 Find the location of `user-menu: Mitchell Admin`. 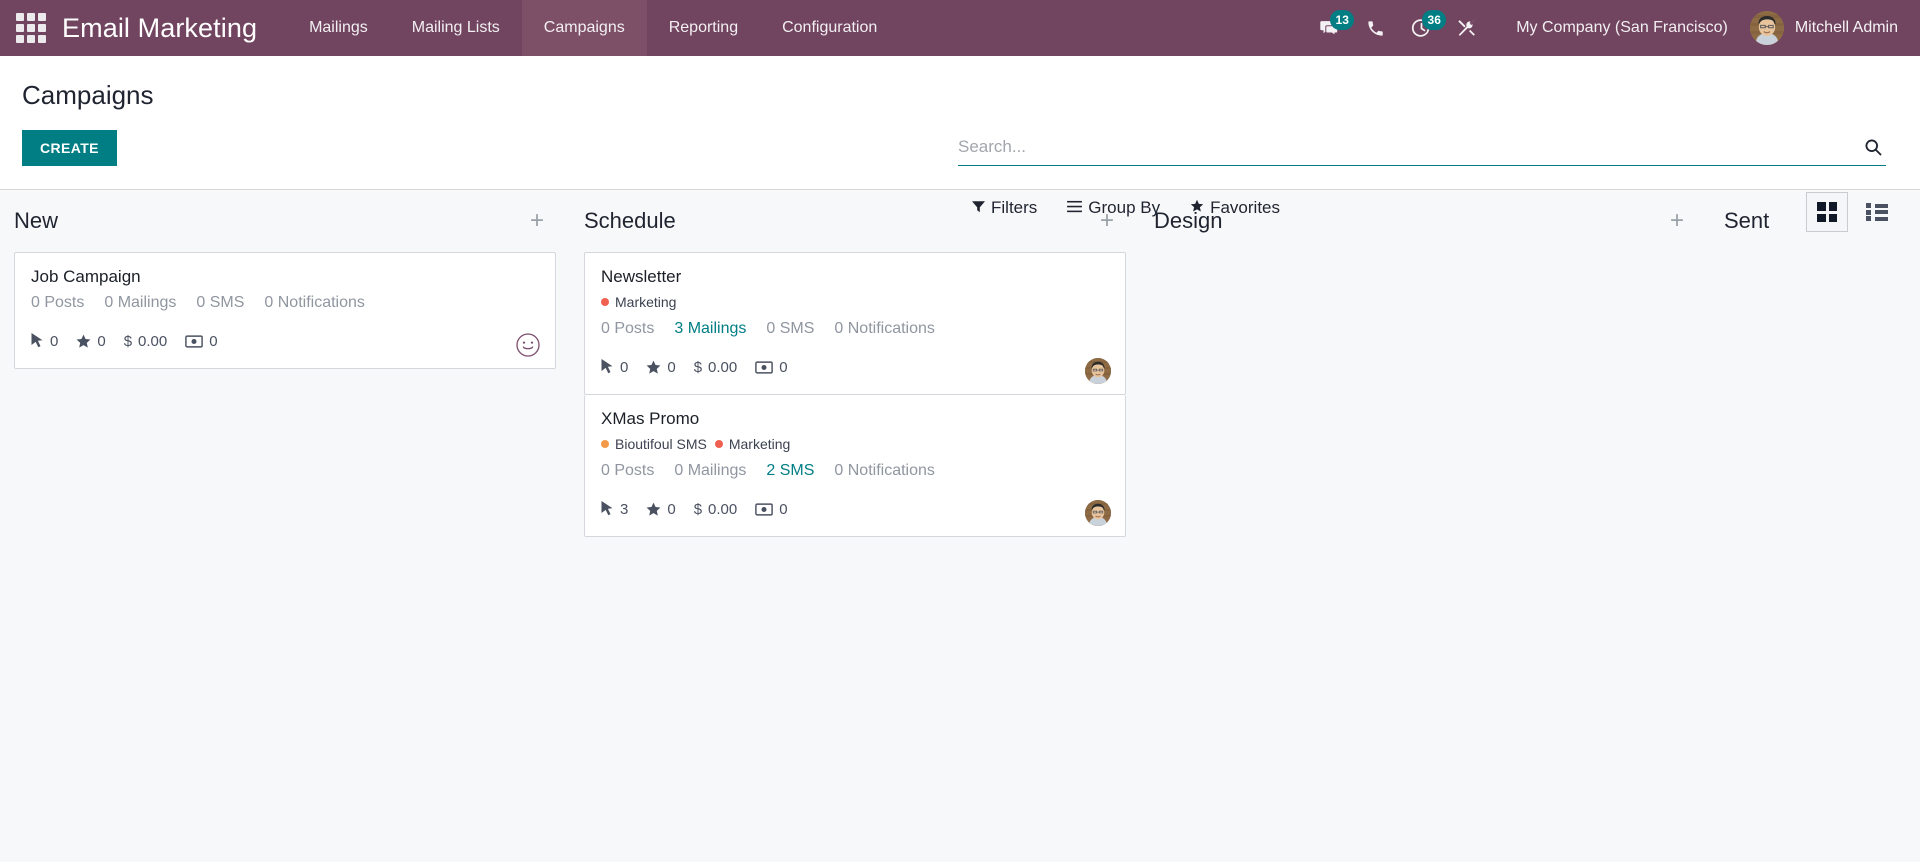

user-menu: Mitchell Admin is located at coordinates (1821, 28).